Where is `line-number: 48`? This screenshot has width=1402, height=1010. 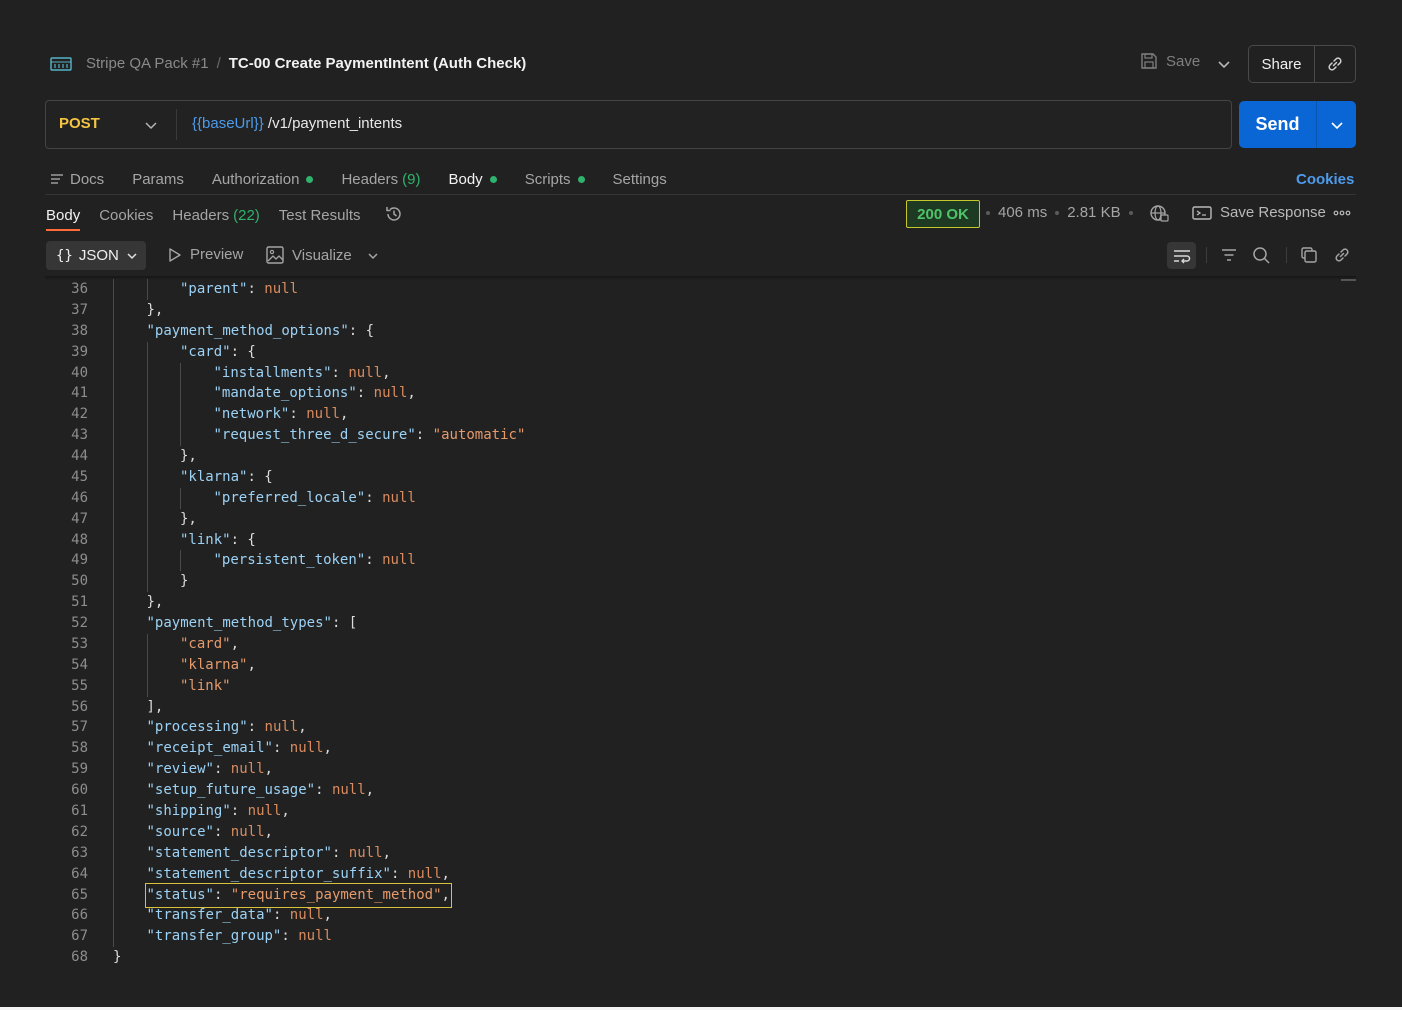
line-number: 48 is located at coordinates (79, 539).